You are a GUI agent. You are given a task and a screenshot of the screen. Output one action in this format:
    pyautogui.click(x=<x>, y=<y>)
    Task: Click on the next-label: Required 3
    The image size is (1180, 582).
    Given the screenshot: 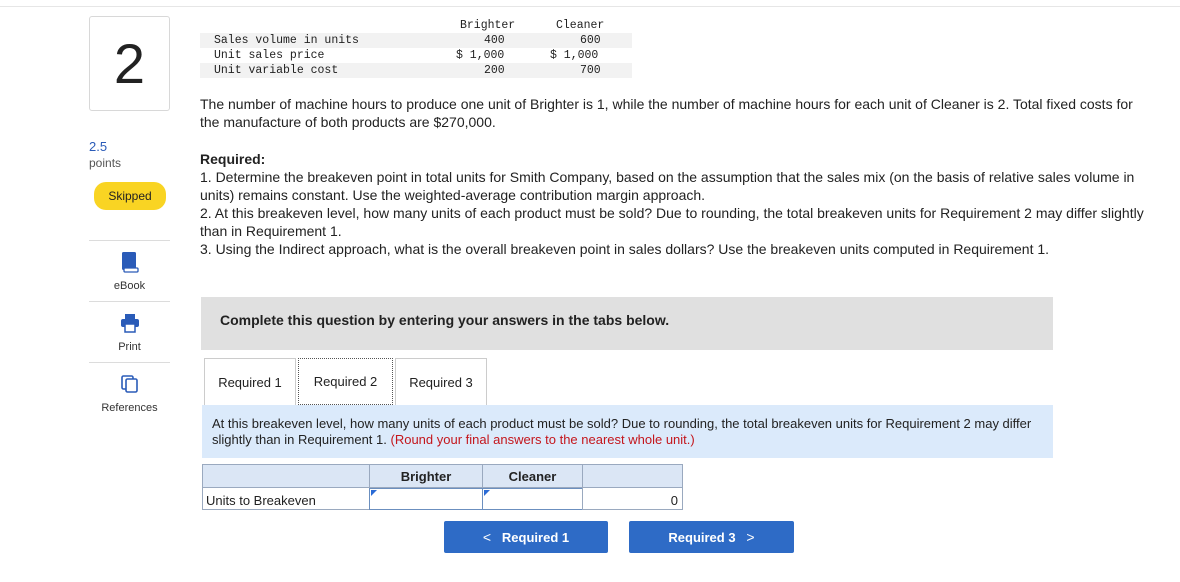 What is the action you would take?
    pyautogui.click(x=702, y=537)
    